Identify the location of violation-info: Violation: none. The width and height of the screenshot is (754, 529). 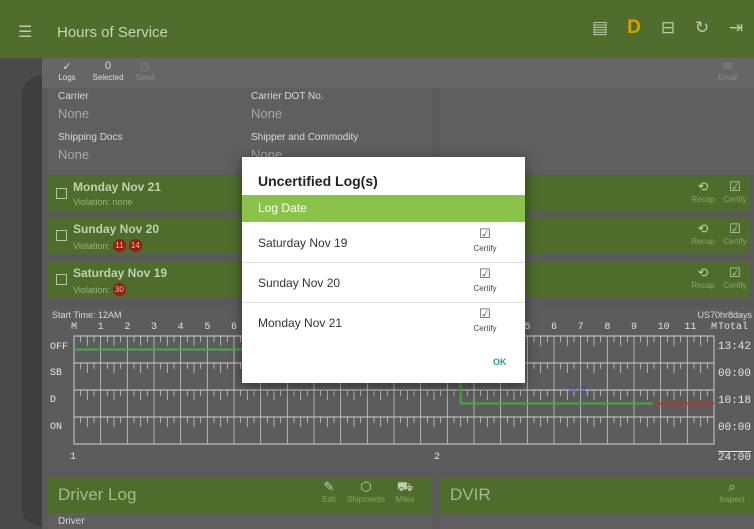
(102, 202).